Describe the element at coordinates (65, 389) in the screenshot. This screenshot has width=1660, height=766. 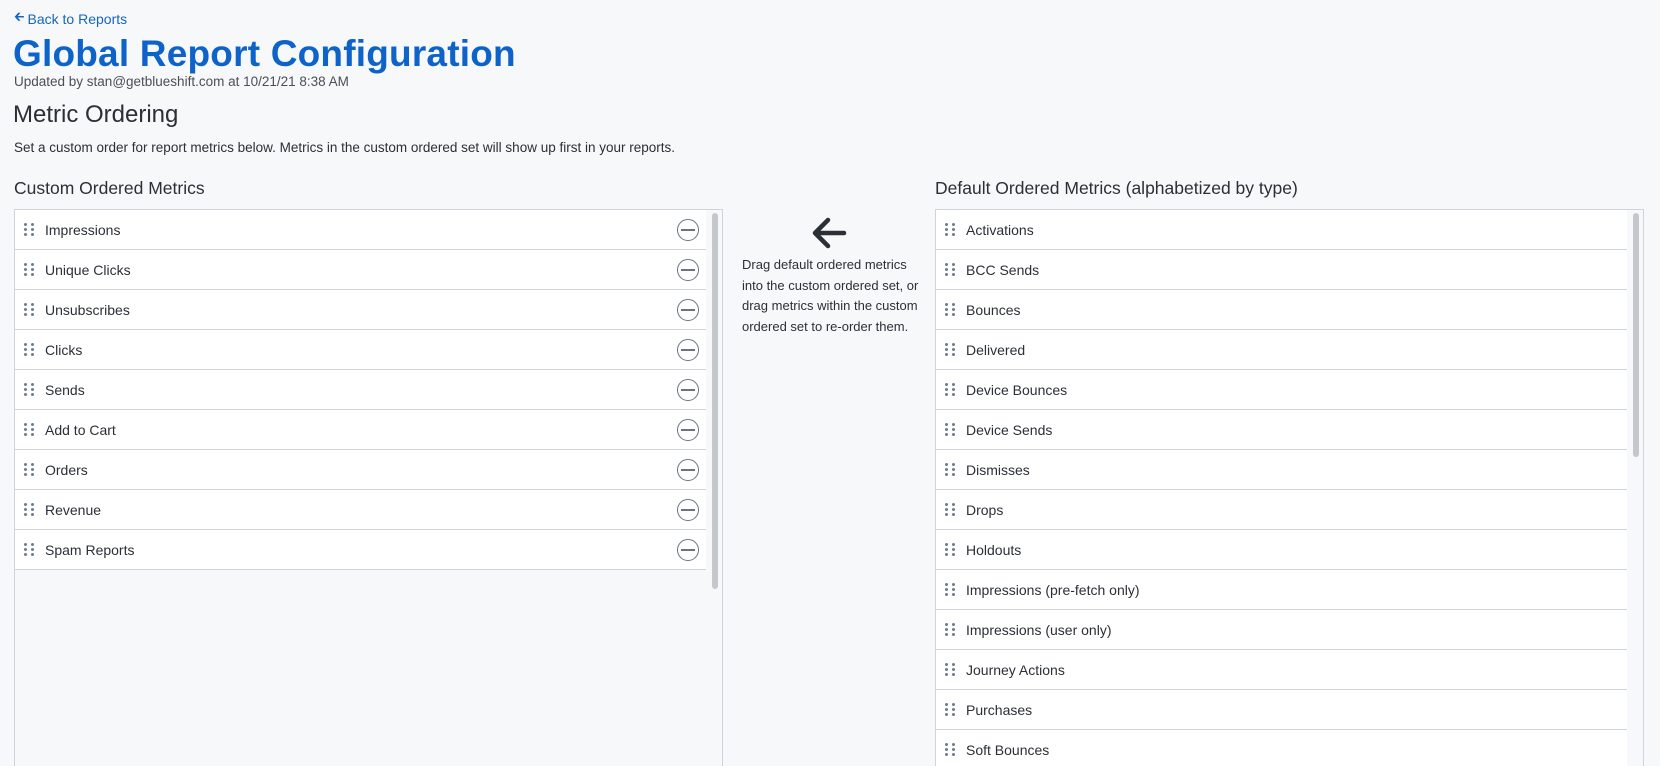
I see `metric-label: Sends` at that location.